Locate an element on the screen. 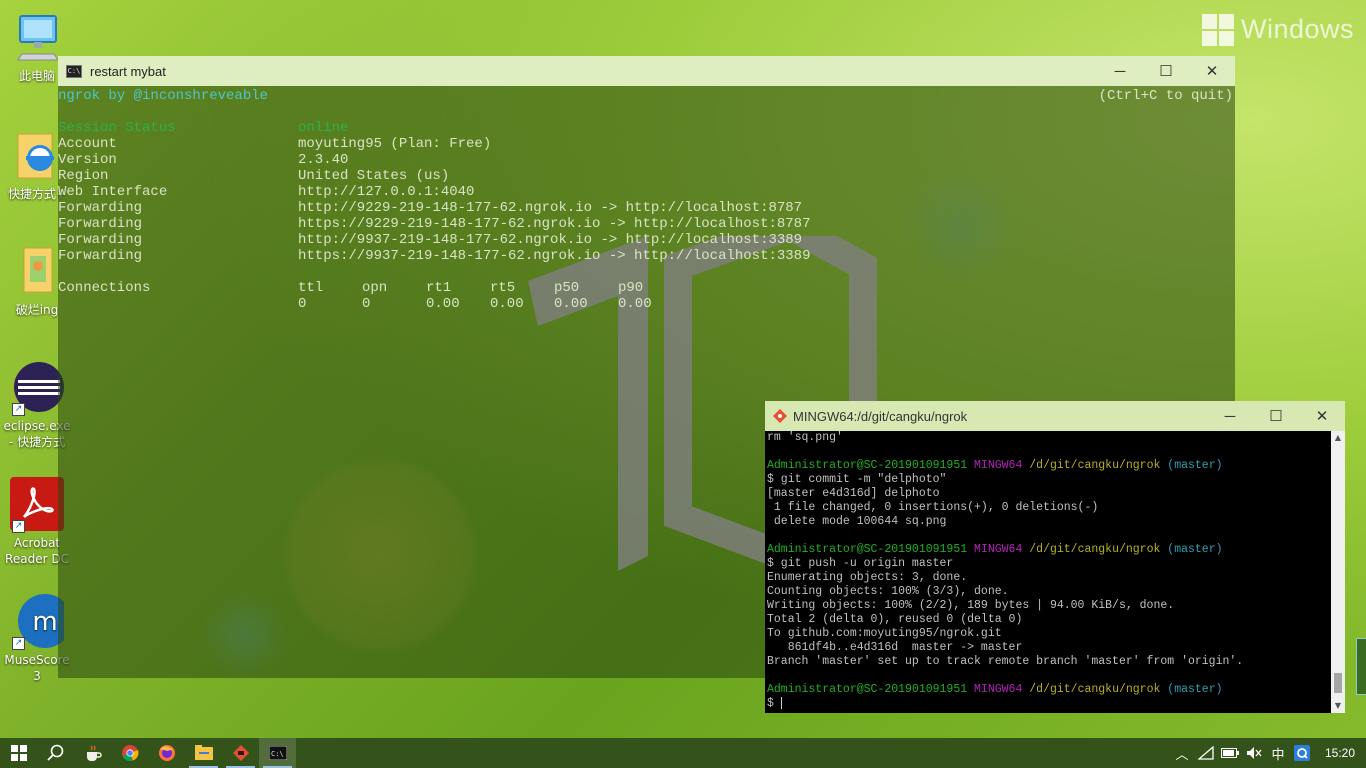 This screenshot has height=768, width=1366. web-interface-value: http://127.0.0.1:4040 is located at coordinates (386, 192).